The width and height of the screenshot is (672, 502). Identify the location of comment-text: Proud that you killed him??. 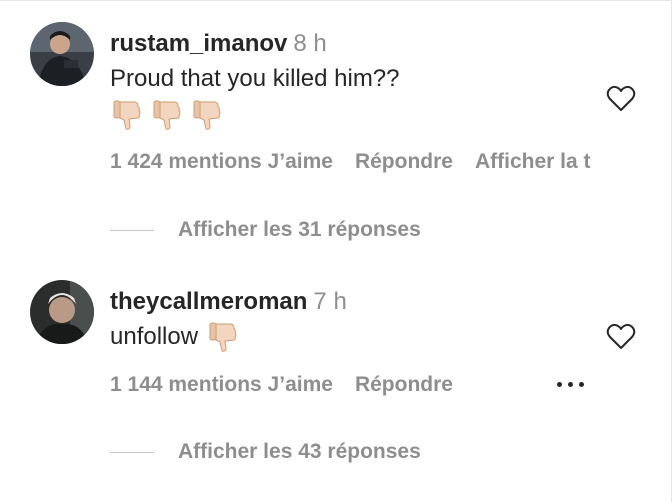
(255, 78).